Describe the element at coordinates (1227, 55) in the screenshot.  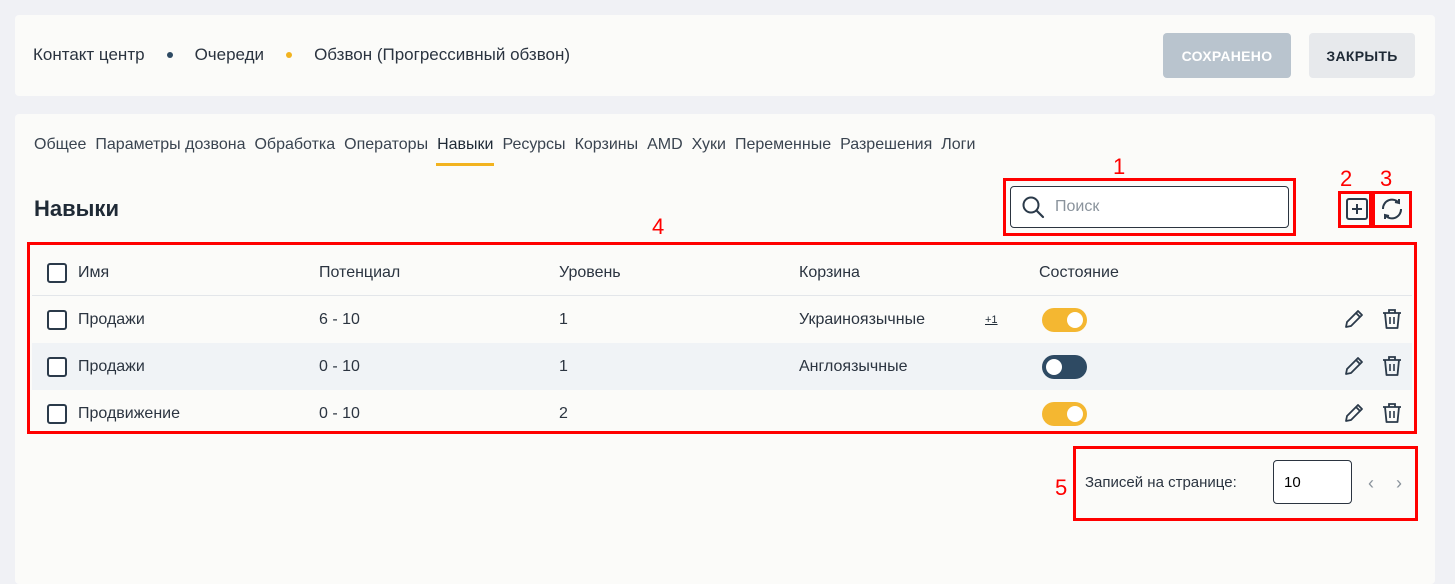
I see `saved-button: СОХРАНЕНО` at that location.